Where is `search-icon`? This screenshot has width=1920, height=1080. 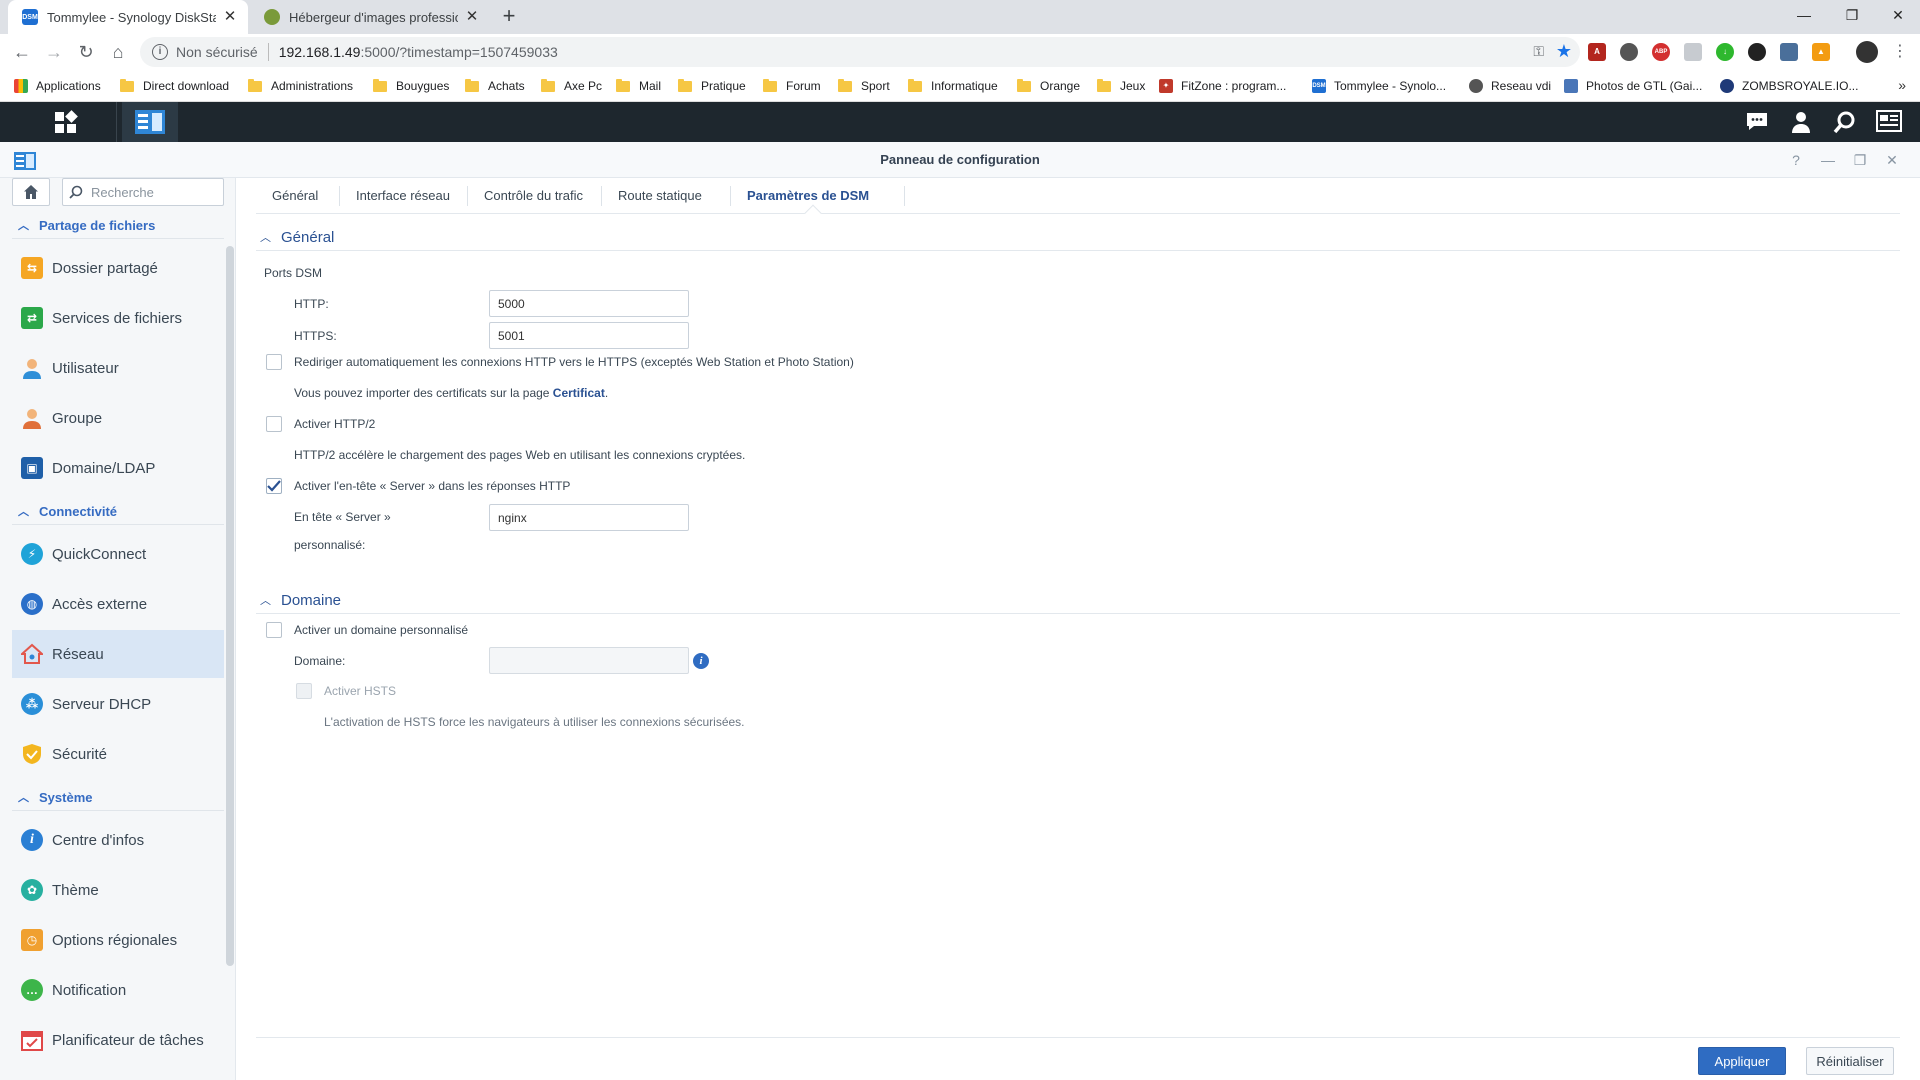
search-icon is located at coordinates (1845, 122).